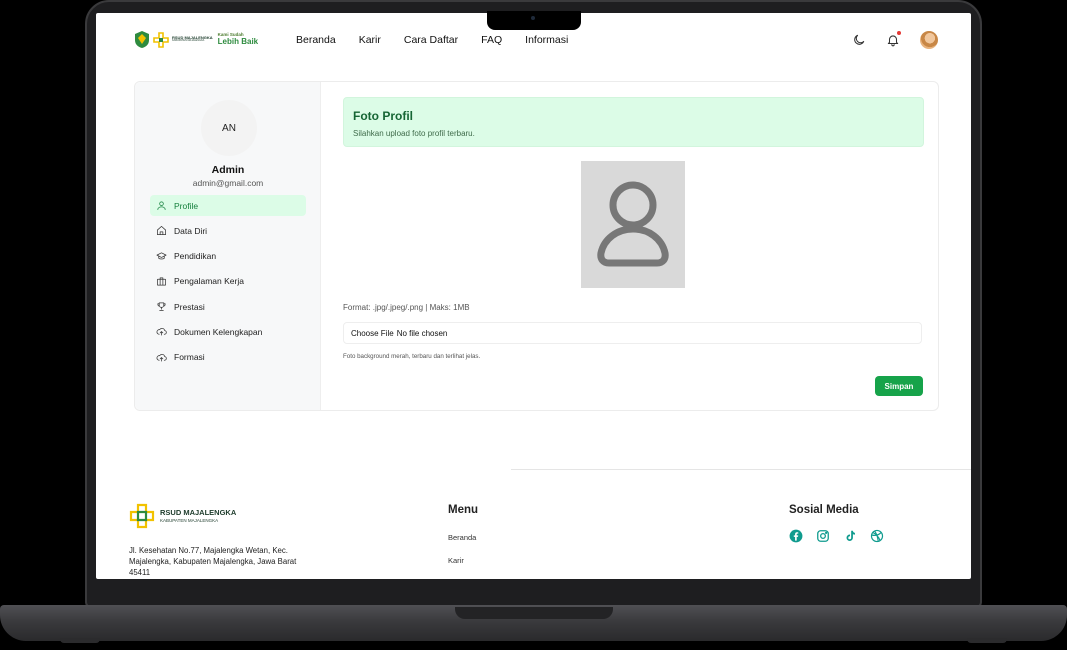 Image resolution: width=1067 pixels, height=650 pixels. I want to click on home-icon, so click(161, 231).